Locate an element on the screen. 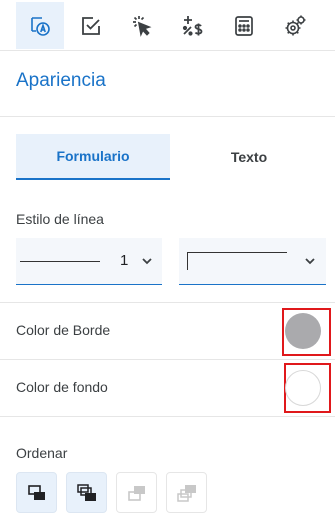 The height and width of the screenshot is (526, 335). tab-form: Formulario is located at coordinates (93, 157).